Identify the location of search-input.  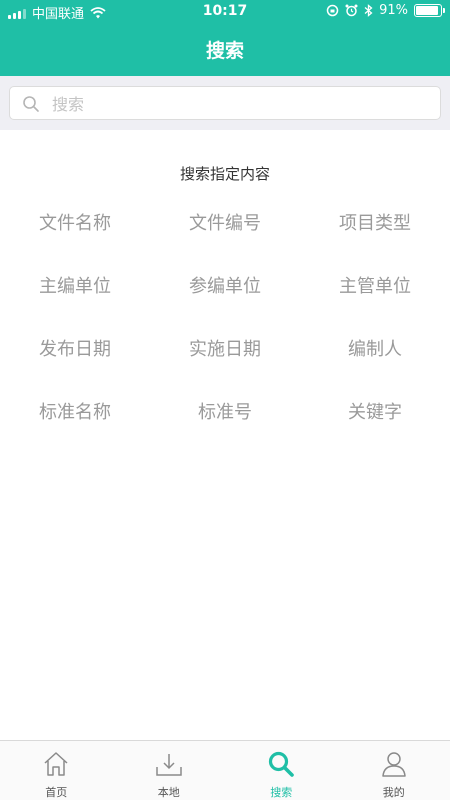
(237, 104).